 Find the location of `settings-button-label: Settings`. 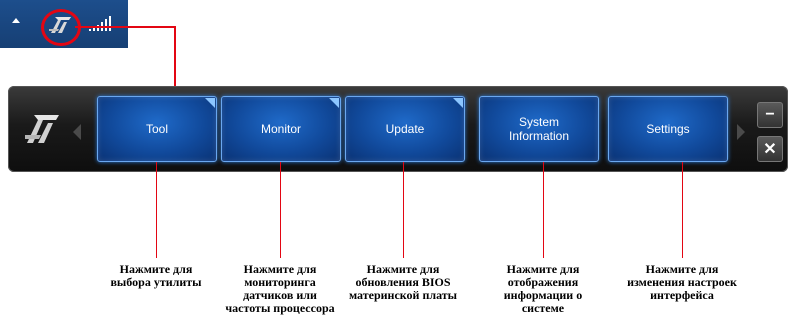

settings-button-label: Settings is located at coordinates (668, 129).